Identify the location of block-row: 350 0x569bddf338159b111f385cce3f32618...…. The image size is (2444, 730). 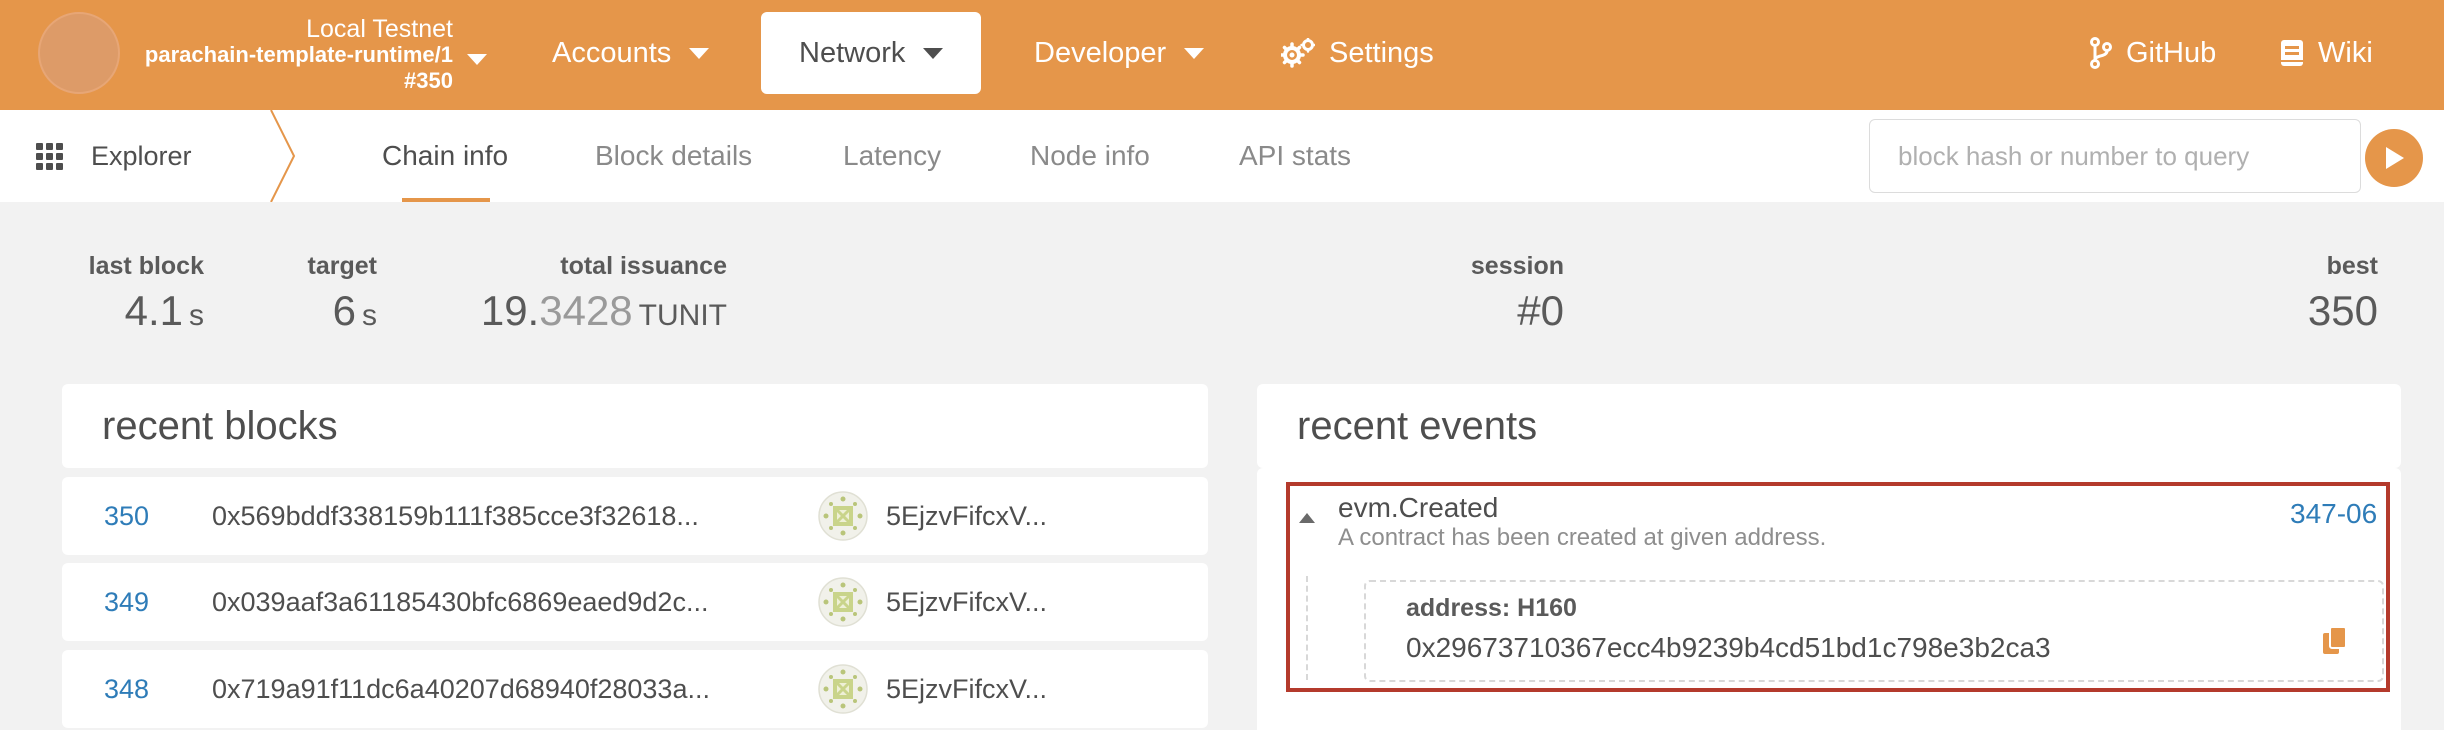
(635, 516).